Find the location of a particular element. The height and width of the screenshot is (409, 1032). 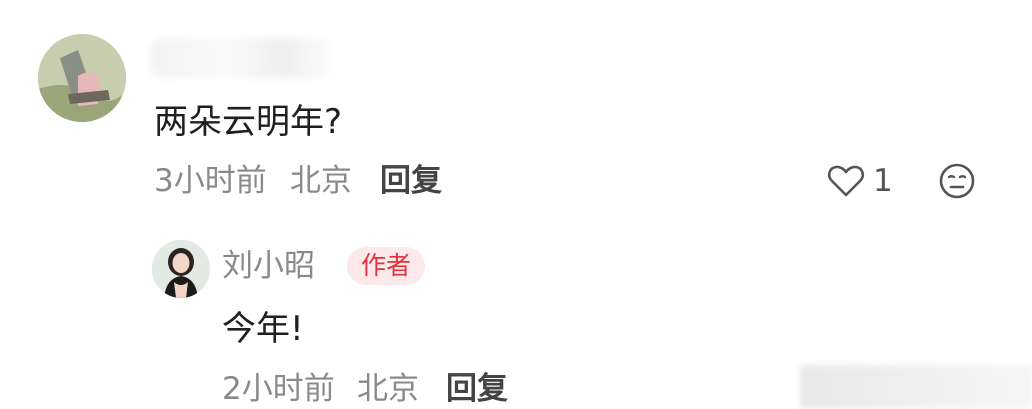

comment-text: 两朵云明年? is located at coordinates (248, 122).